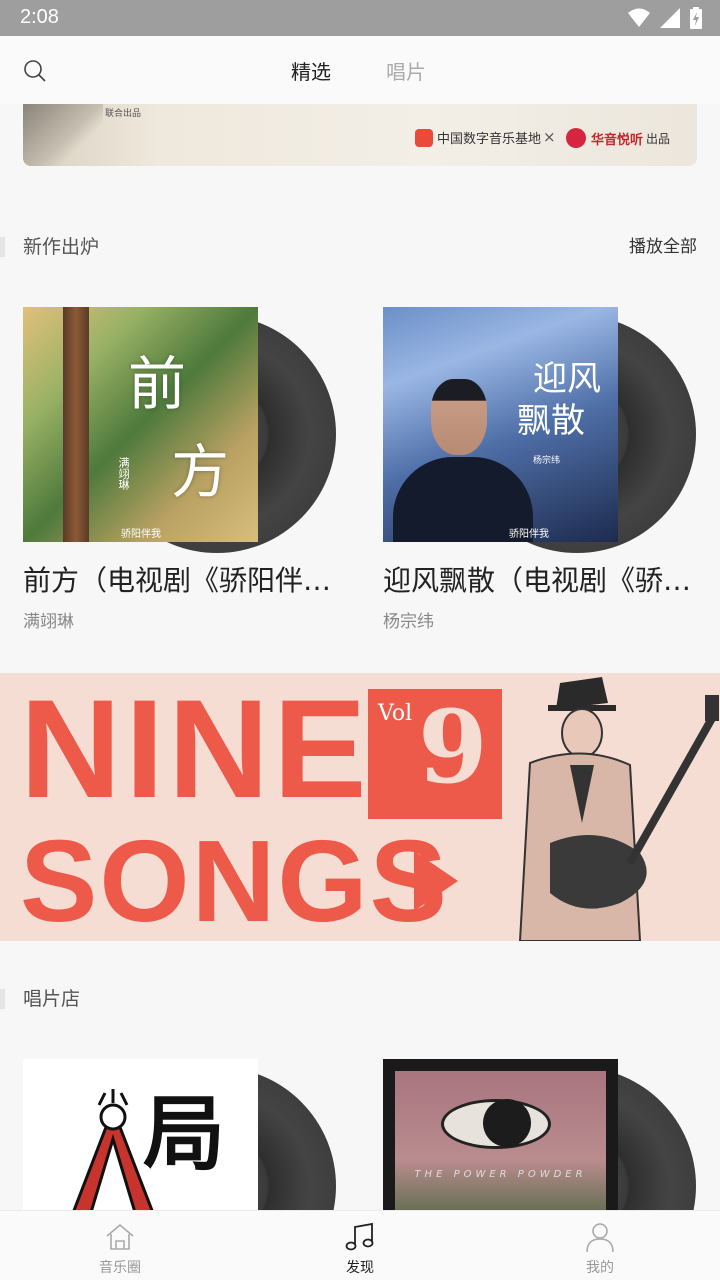 This screenshot has height=1280, width=720. What do you see at coordinates (453, 747) in the screenshot?
I see `promo-number: 9` at bounding box center [453, 747].